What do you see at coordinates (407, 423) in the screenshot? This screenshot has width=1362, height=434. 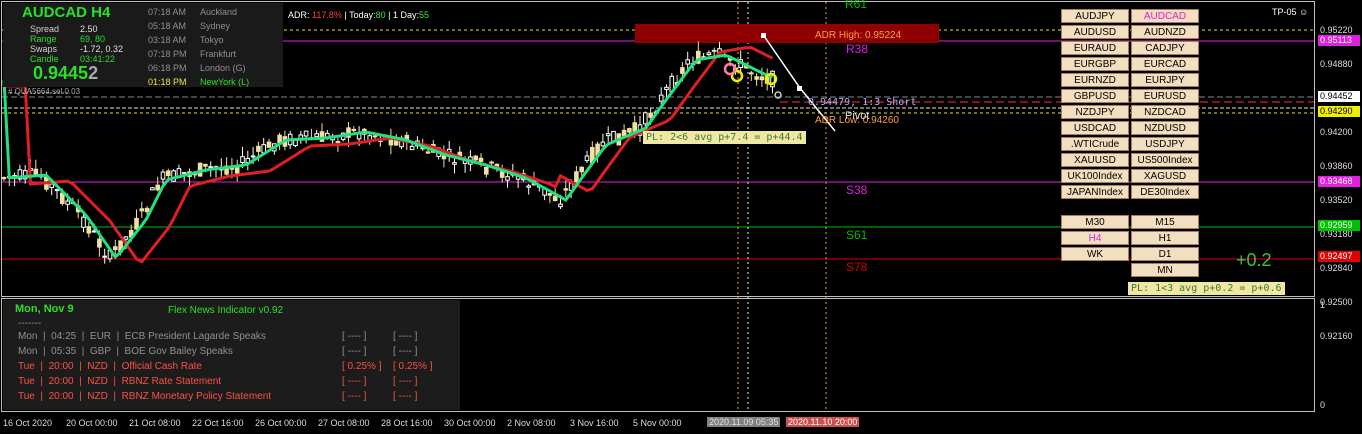 I see `time-axis-label: 28 Oct 16:00` at bounding box center [407, 423].